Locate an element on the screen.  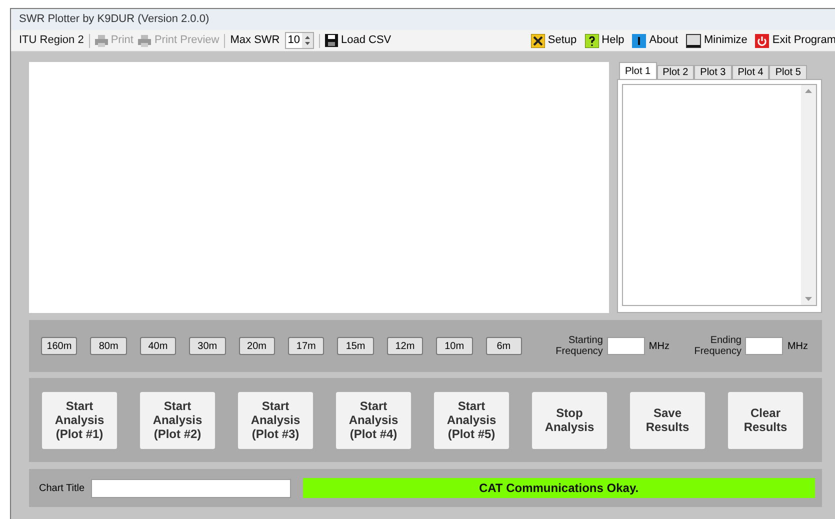
plot-tab: Plot 3 is located at coordinates (713, 72).